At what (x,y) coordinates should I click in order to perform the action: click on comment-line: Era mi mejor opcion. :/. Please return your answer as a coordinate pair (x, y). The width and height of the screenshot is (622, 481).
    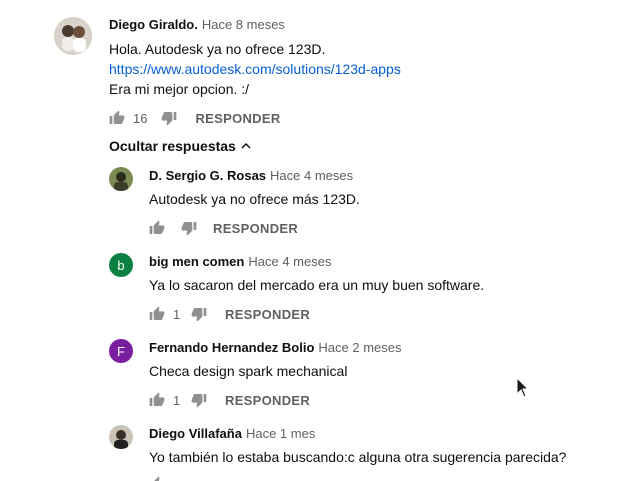
    Looking at the image, I should click on (179, 89).